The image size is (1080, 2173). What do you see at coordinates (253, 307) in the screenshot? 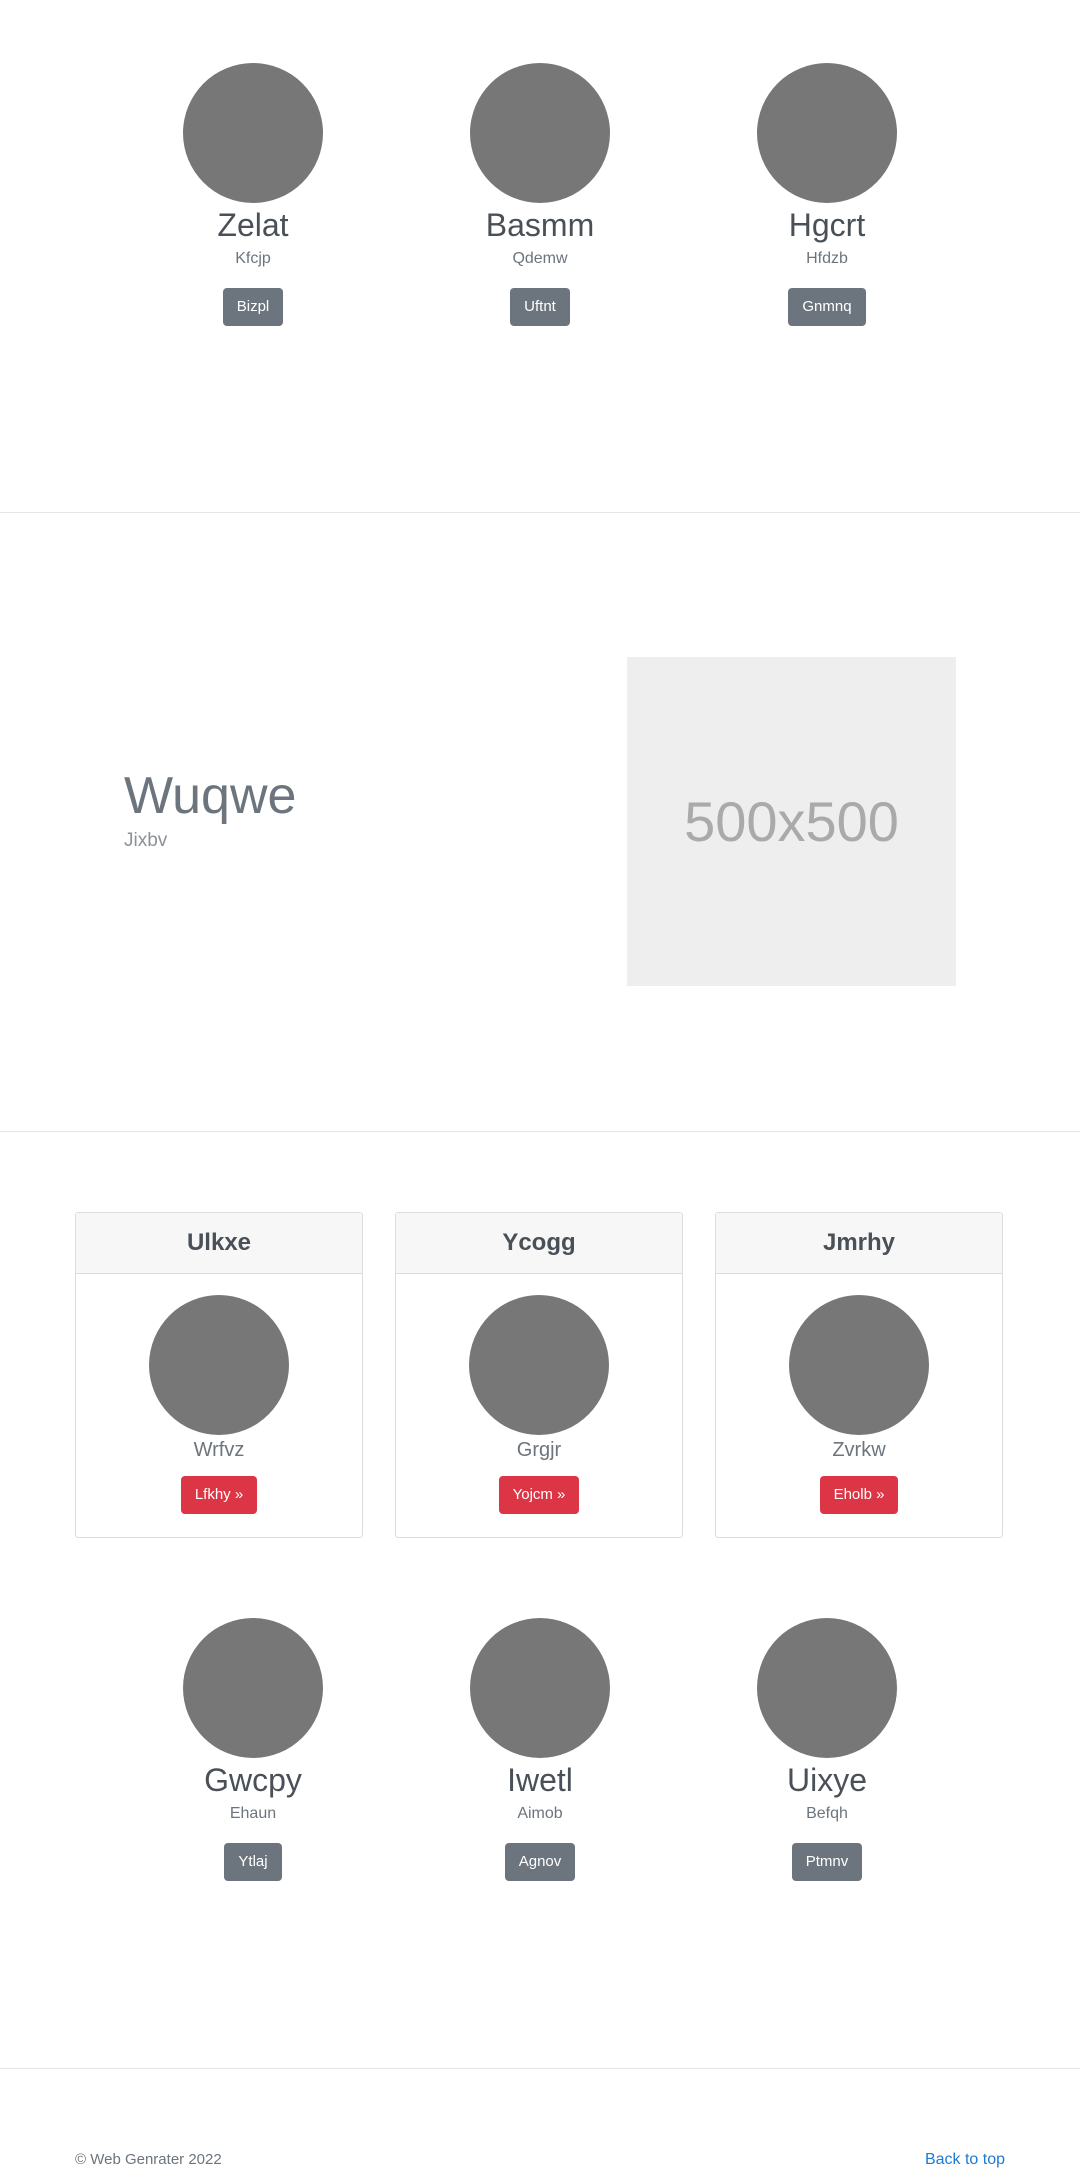
I see `member-button: Bizpl` at bounding box center [253, 307].